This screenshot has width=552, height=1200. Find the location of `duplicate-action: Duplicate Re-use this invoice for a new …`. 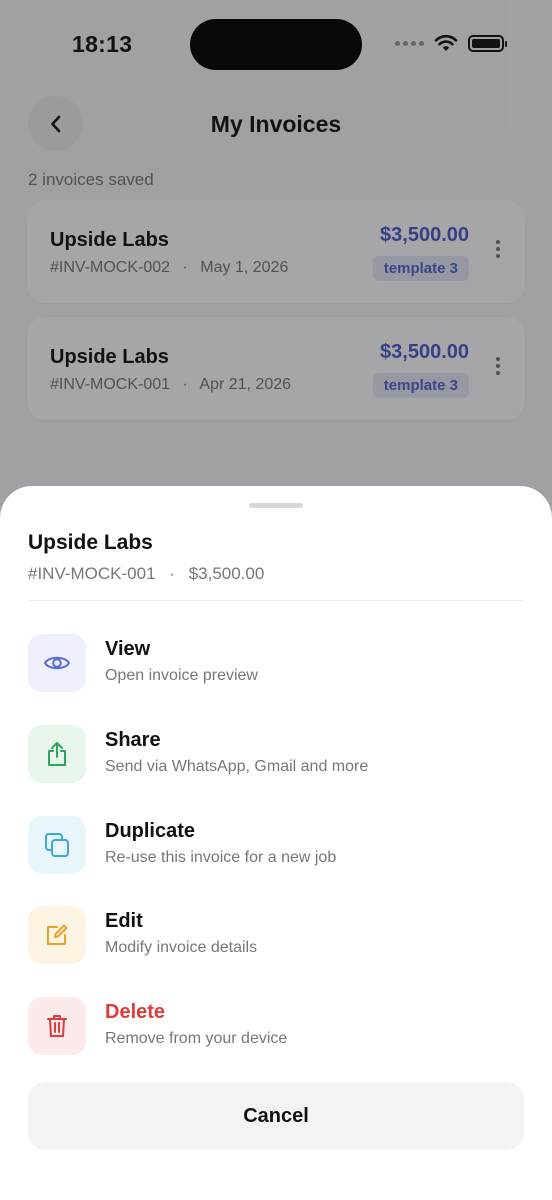

duplicate-action: Duplicate Re-use this invoice for a new … is located at coordinates (276, 845).